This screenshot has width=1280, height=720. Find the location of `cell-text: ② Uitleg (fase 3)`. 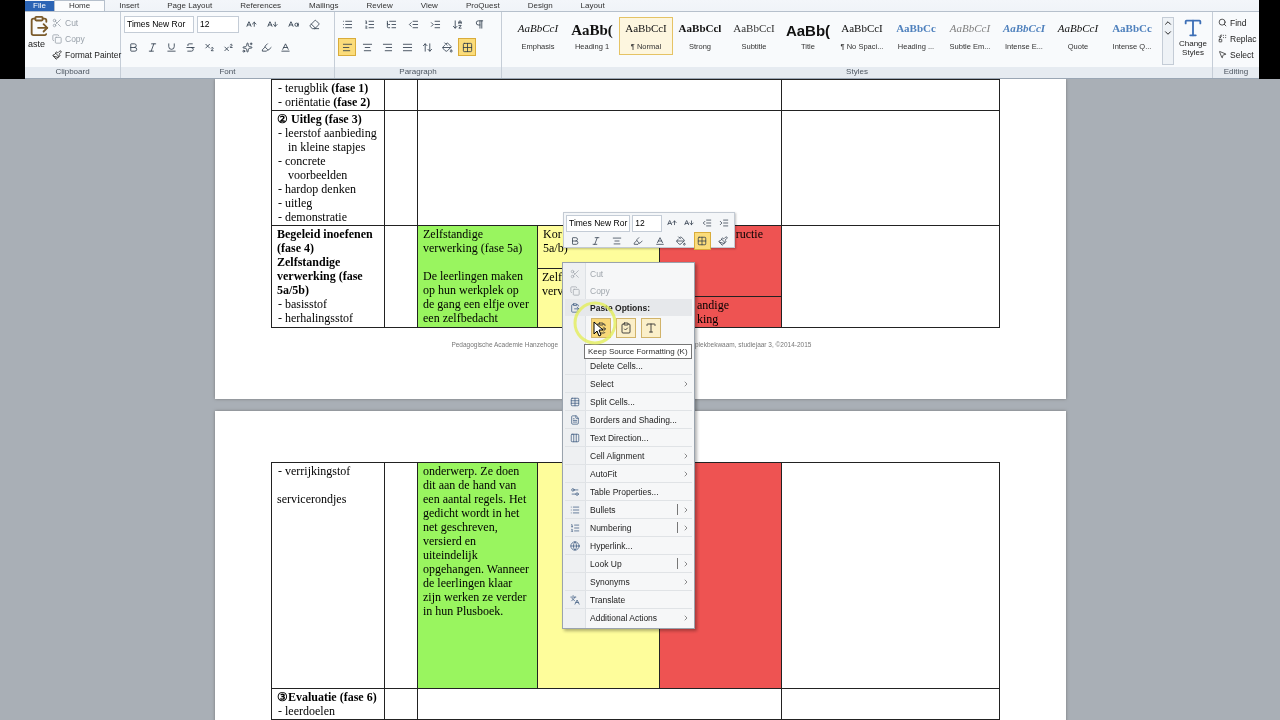

cell-text: ② Uitleg (fase 3) is located at coordinates (320, 119).